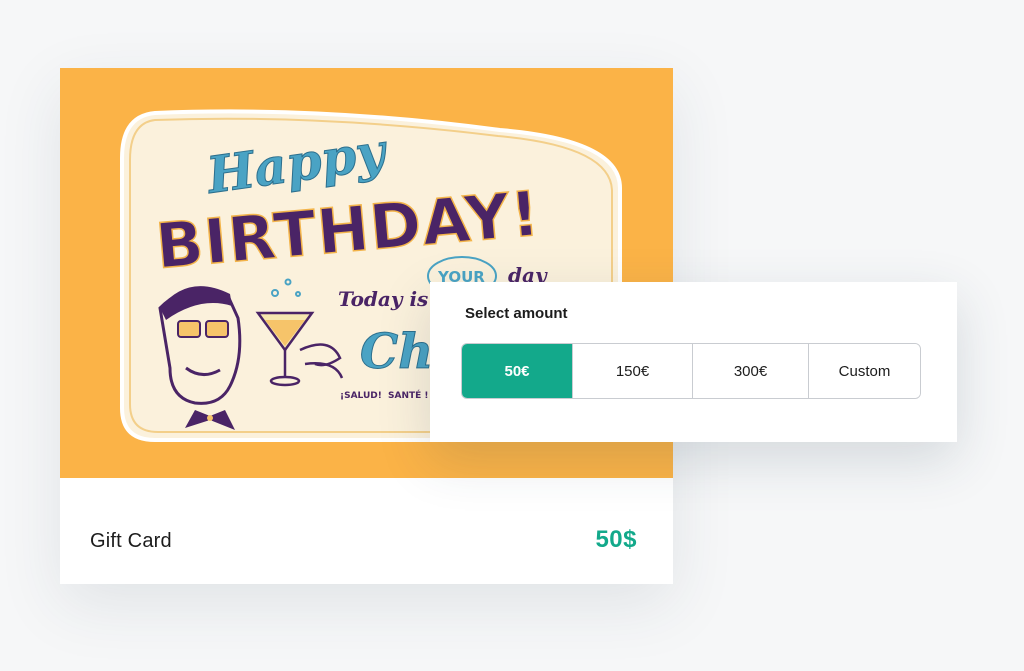  I want to click on product-name: Gift Card, so click(131, 541).